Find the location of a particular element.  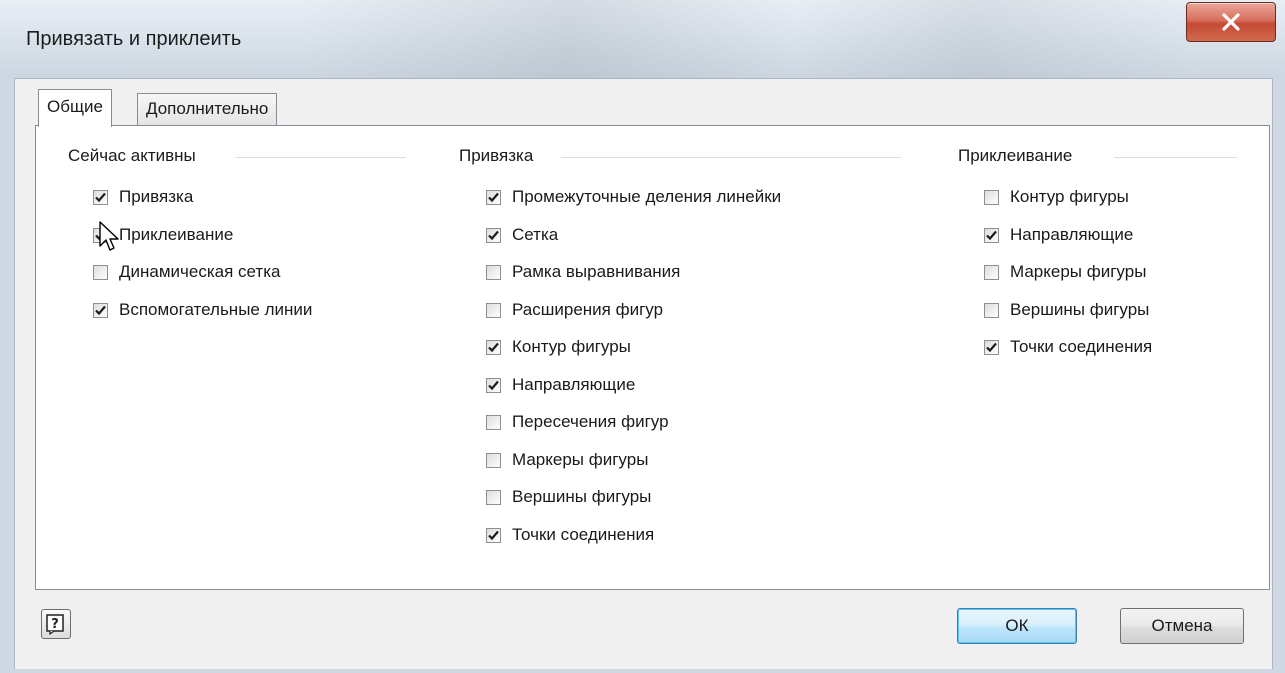

help-button: ? is located at coordinates (56, 624).